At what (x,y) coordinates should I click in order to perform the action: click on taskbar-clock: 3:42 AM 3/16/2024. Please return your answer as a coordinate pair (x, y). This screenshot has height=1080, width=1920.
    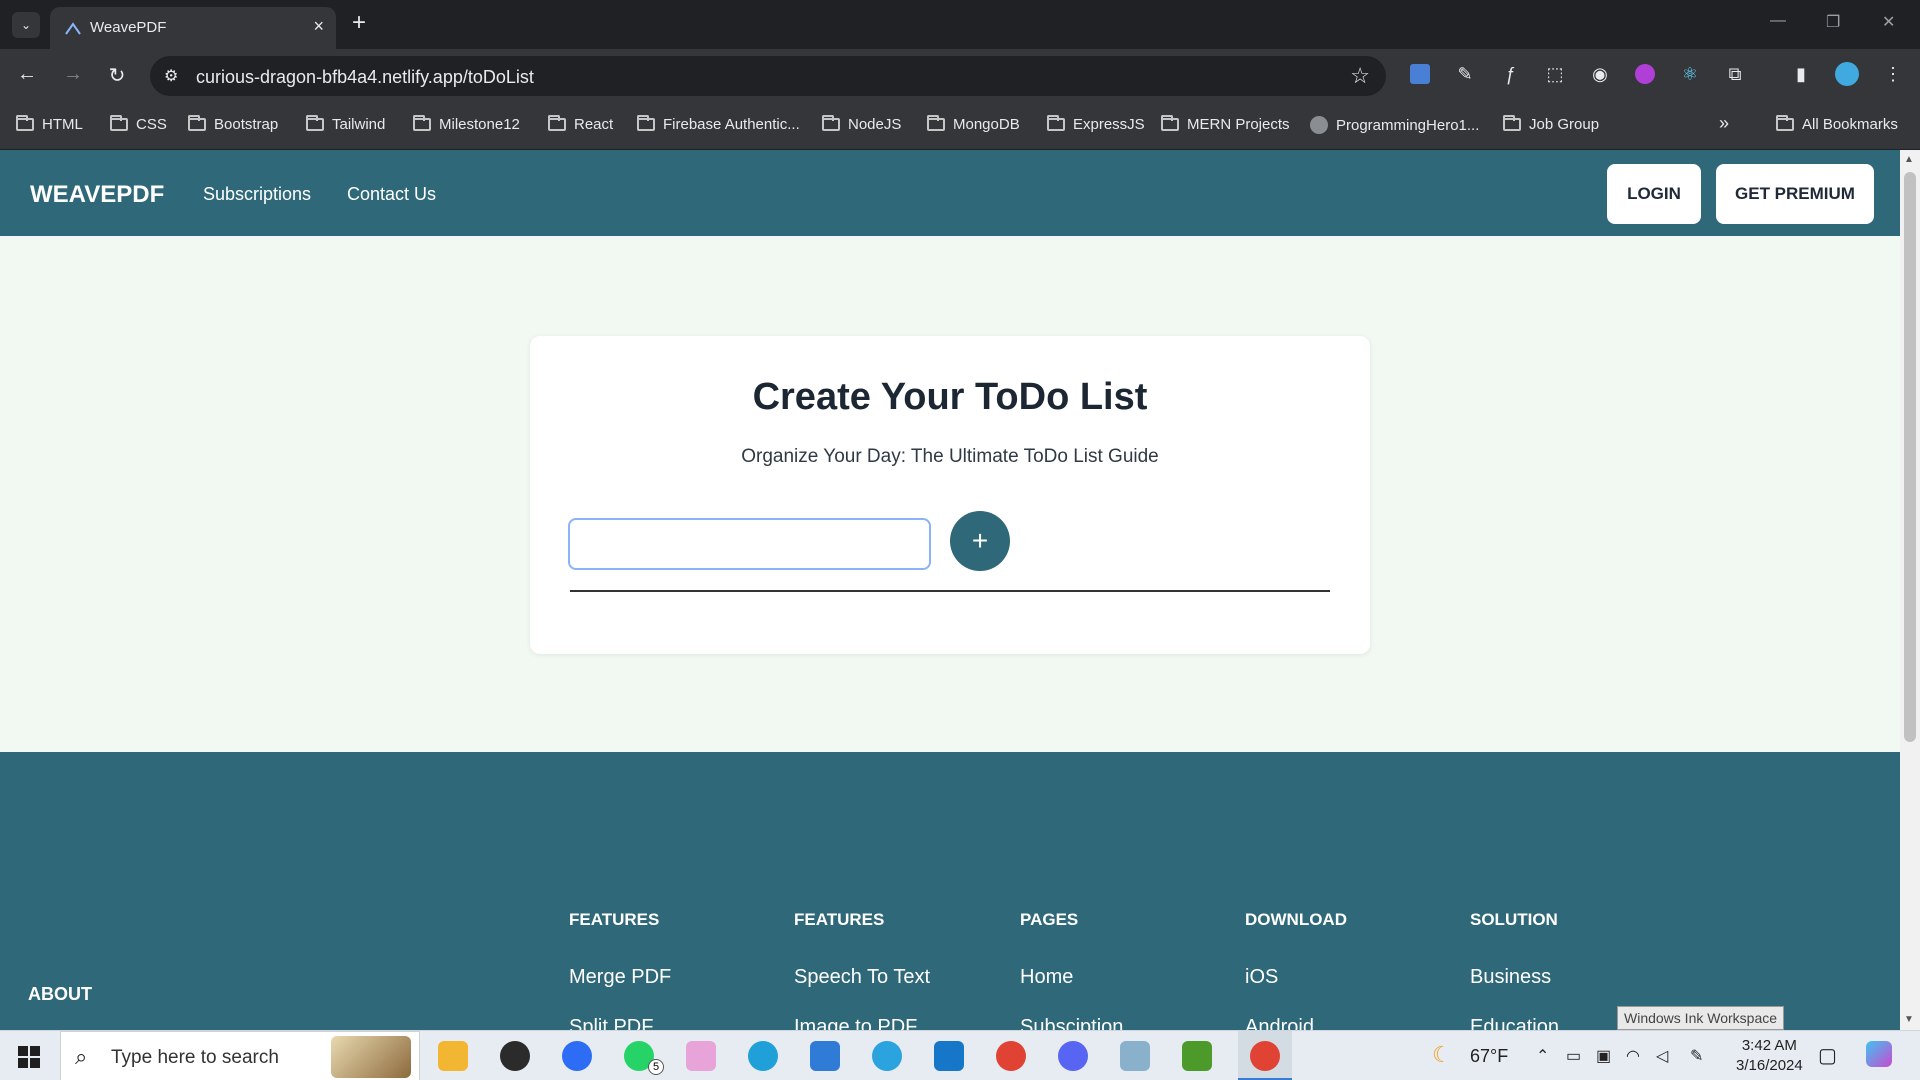
    Looking at the image, I should click on (1769, 1056).